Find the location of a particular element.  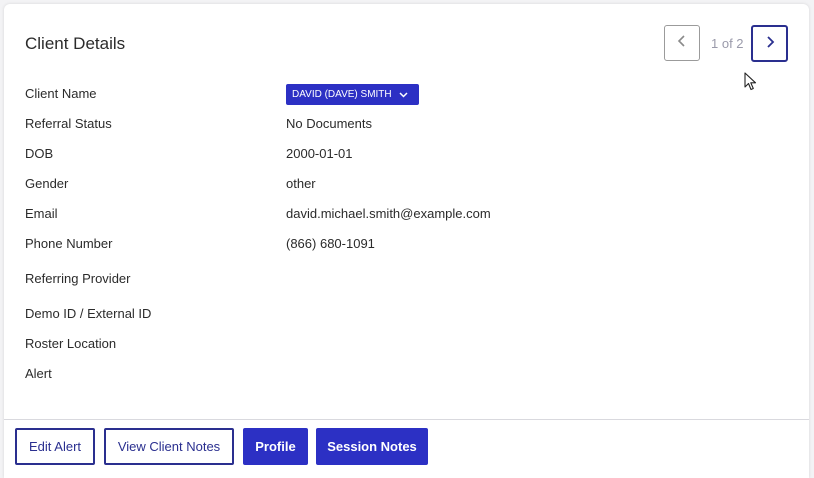

alert-label: Alert is located at coordinates (38, 373).